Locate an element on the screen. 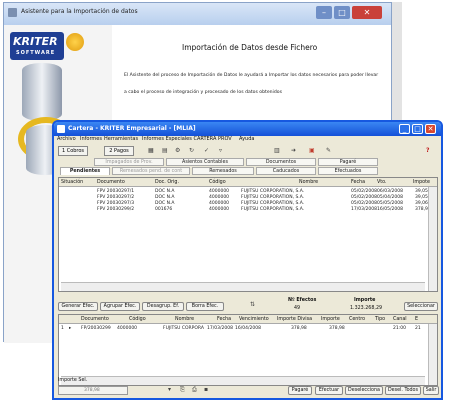 Image resolution: width=458 pixels, height=403 pixels. bulb-icon is located at coordinates (75, 42).